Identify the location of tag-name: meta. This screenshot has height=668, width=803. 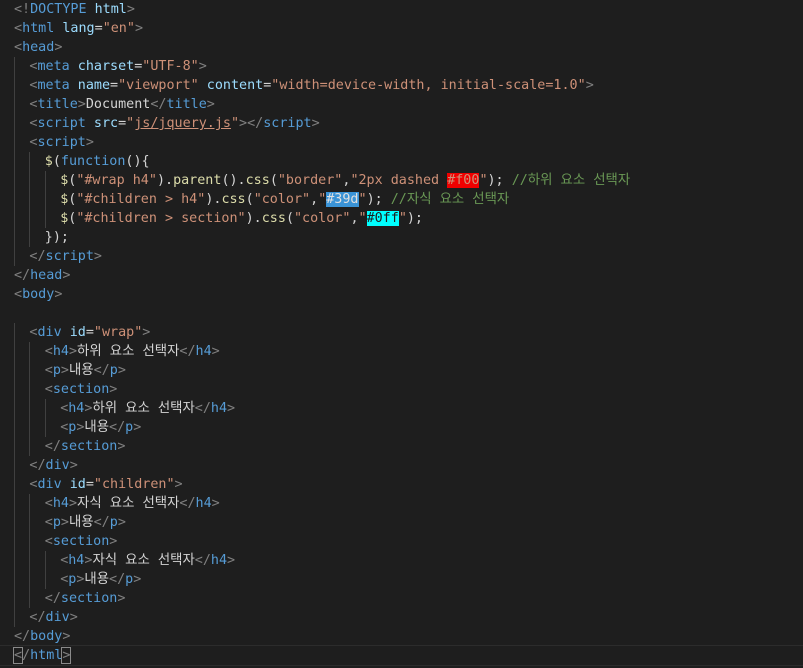
(53, 85).